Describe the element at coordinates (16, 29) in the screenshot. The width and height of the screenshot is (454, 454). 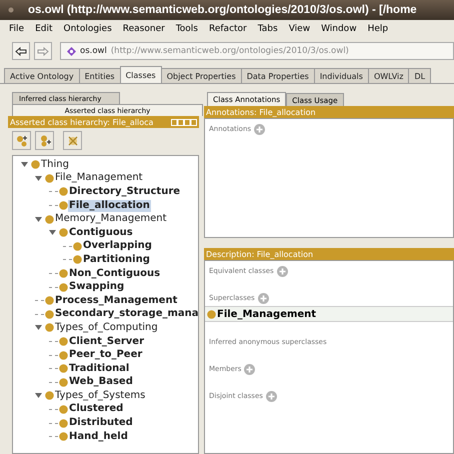
I see `menu-item: File` at that location.